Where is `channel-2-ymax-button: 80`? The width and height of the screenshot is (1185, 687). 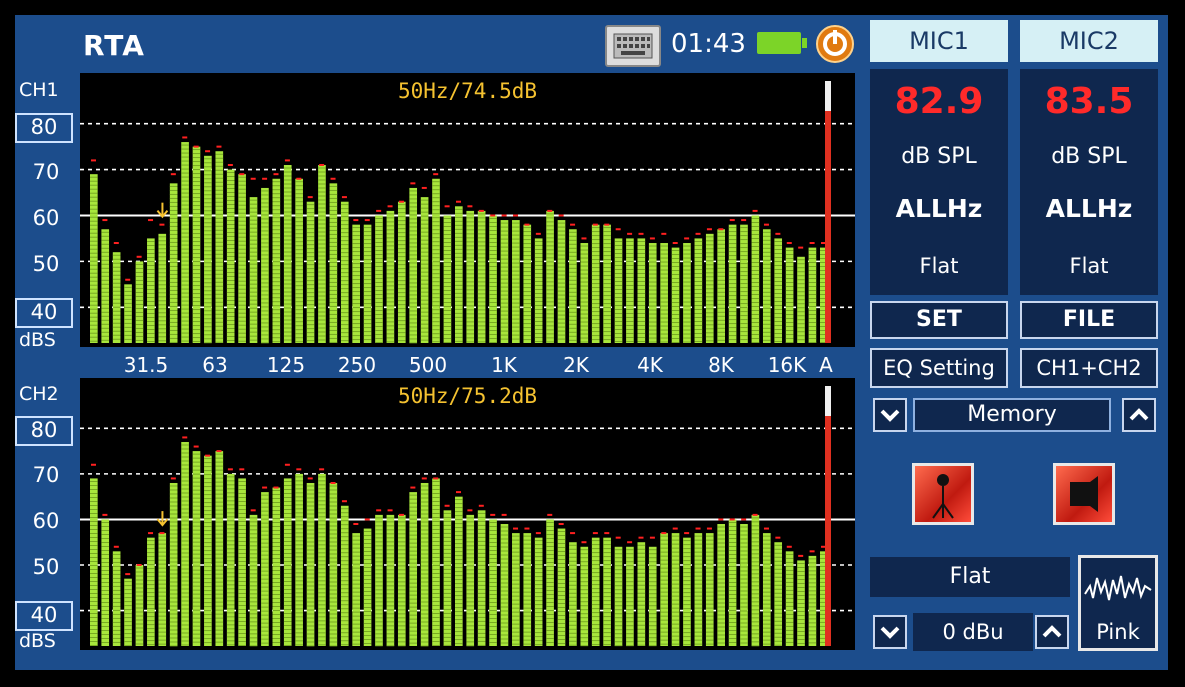 channel-2-ymax-button: 80 is located at coordinates (44, 431).